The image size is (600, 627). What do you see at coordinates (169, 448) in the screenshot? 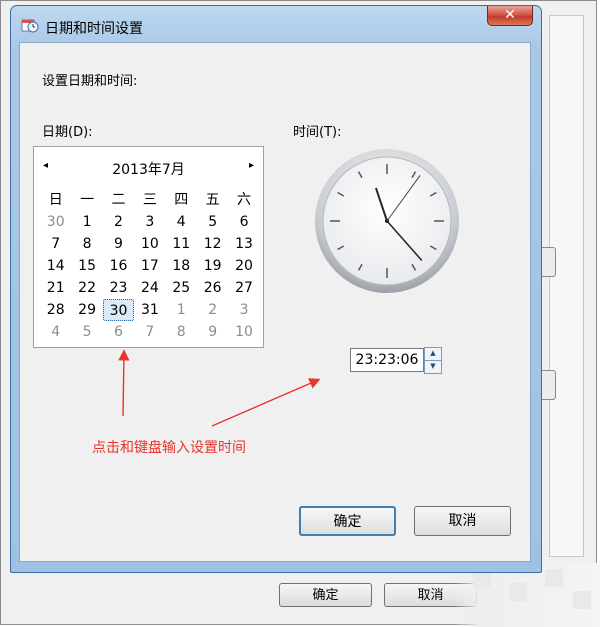
I see `annotation-text: 点击和键盘输入设置时间` at bounding box center [169, 448].